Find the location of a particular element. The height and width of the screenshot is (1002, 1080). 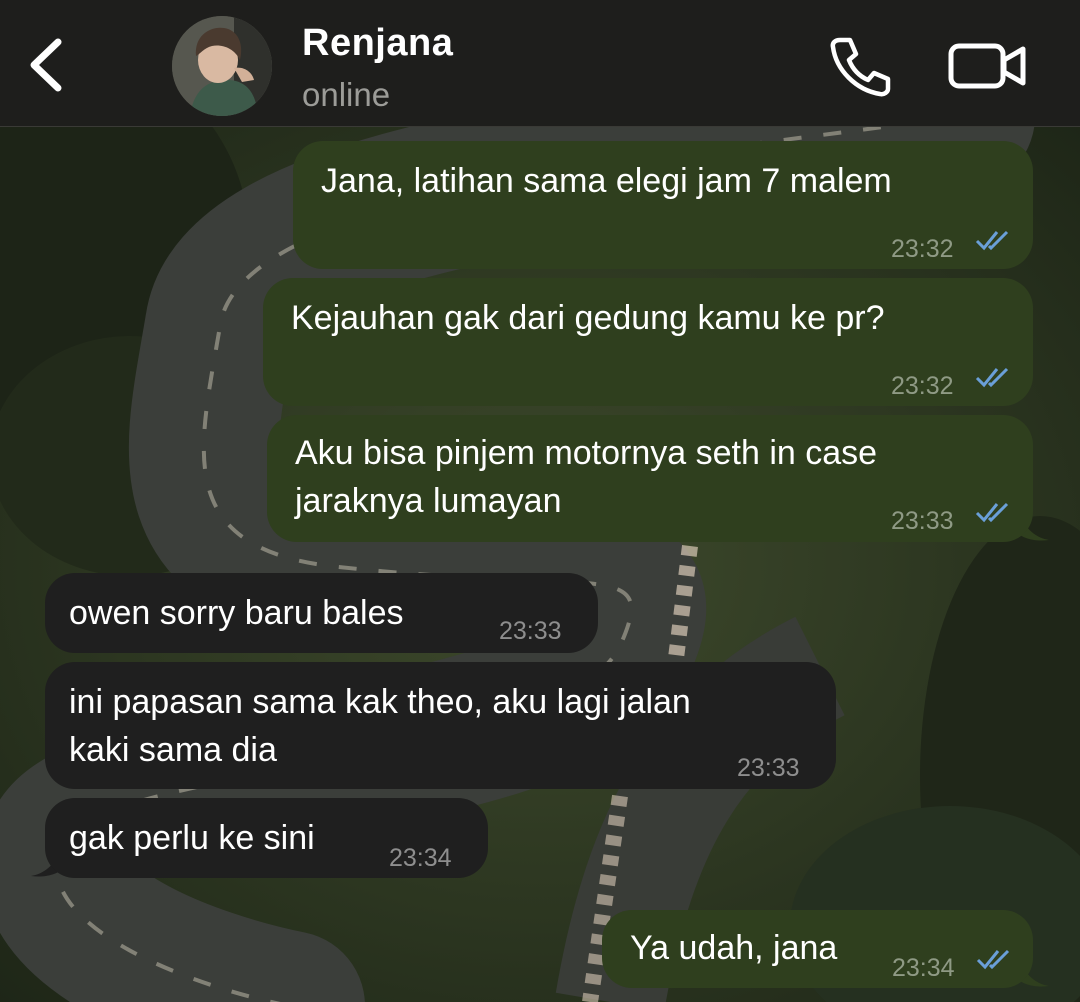

message-text: Jana, latihan sama elegi jam 7 malem is located at coordinates (606, 181).